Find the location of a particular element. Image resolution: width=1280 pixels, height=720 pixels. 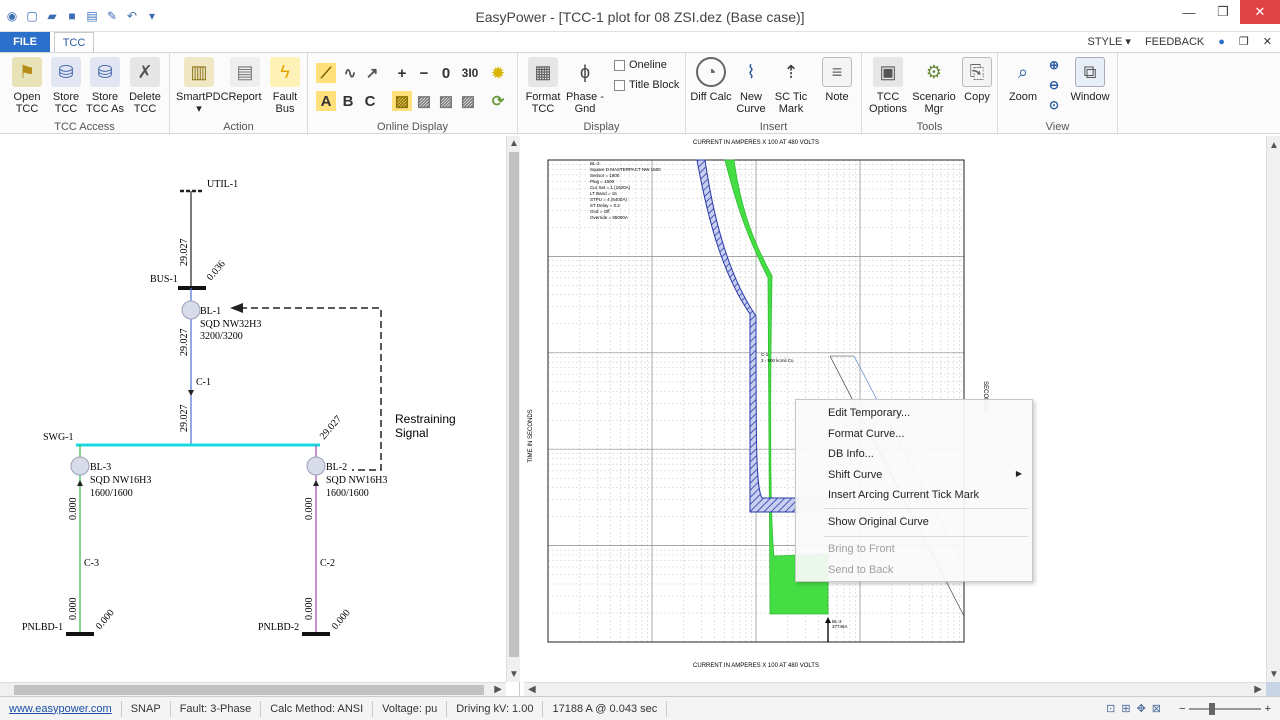

delete-tcc-label: Delete TCC is located at coordinates (145, 103).